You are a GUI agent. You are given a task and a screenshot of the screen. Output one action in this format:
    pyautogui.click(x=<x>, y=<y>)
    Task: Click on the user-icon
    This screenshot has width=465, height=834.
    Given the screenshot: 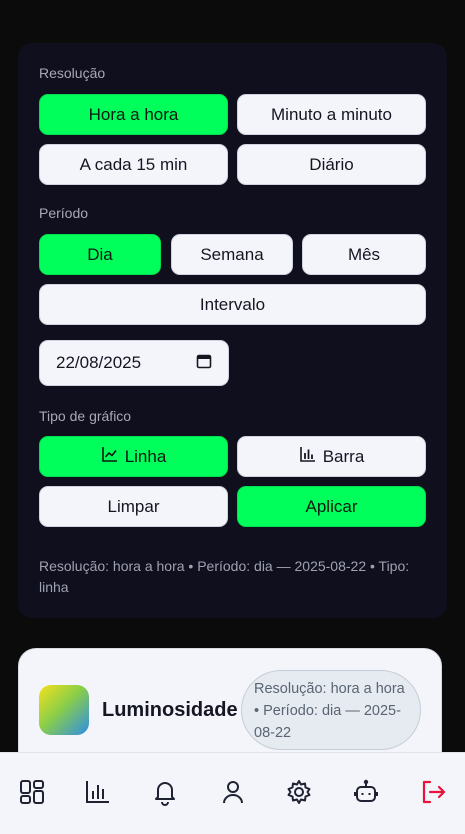 What is the action you would take?
    pyautogui.click(x=233, y=792)
    